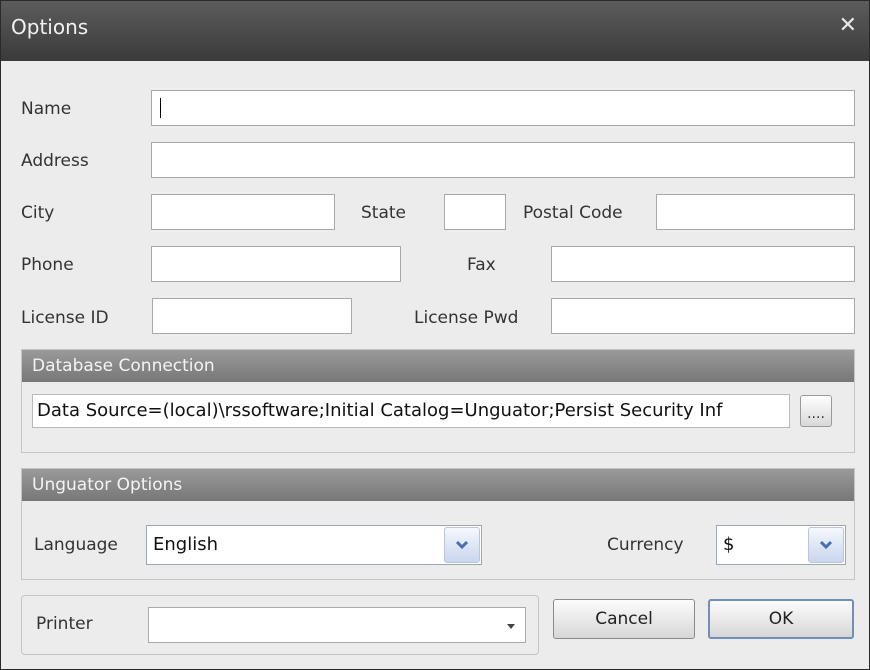 Image resolution: width=870 pixels, height=670 pixels. I want to click on ok-button: OK, so click(781, 619).